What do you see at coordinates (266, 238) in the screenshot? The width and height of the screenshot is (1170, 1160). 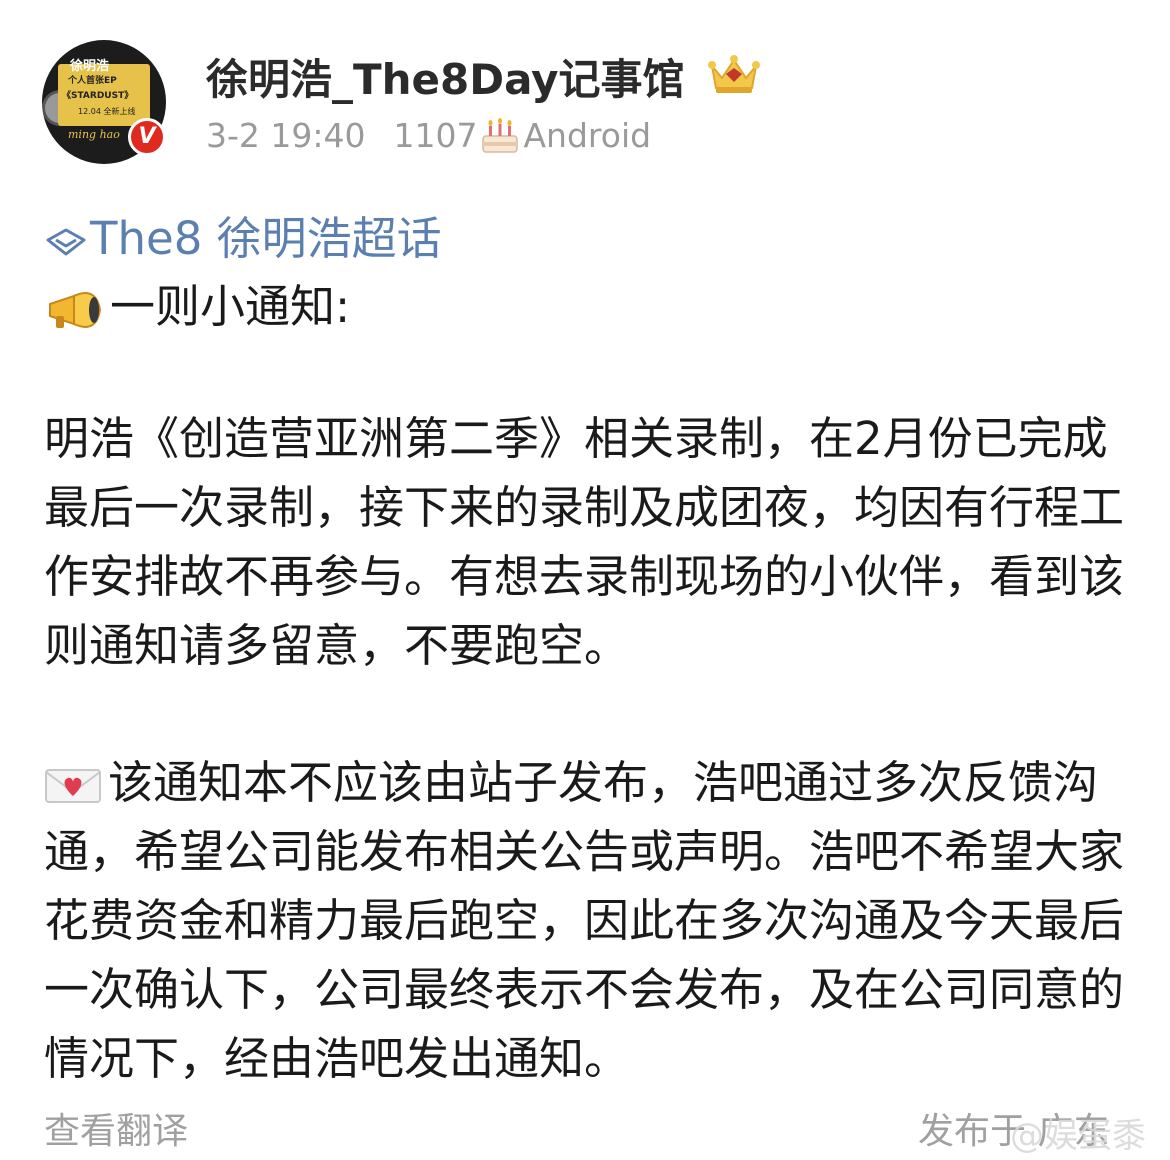 I see `super-topic-label: The8 徐明浩超话` at bounding box center [266, 238].